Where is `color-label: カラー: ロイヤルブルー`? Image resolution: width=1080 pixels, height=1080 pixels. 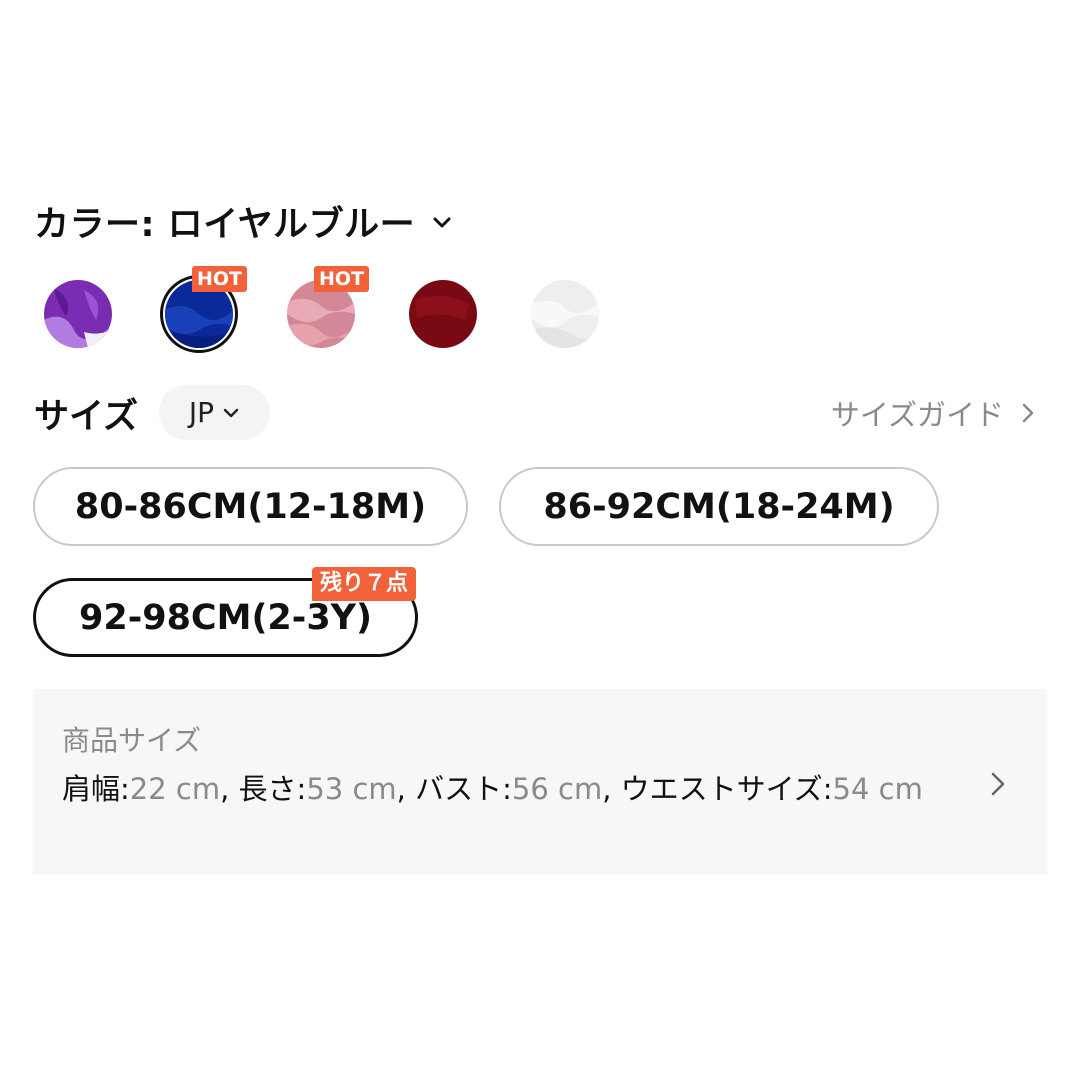
color-label: カラー: ロイヤルブルー is located at coordinates (225, 225).